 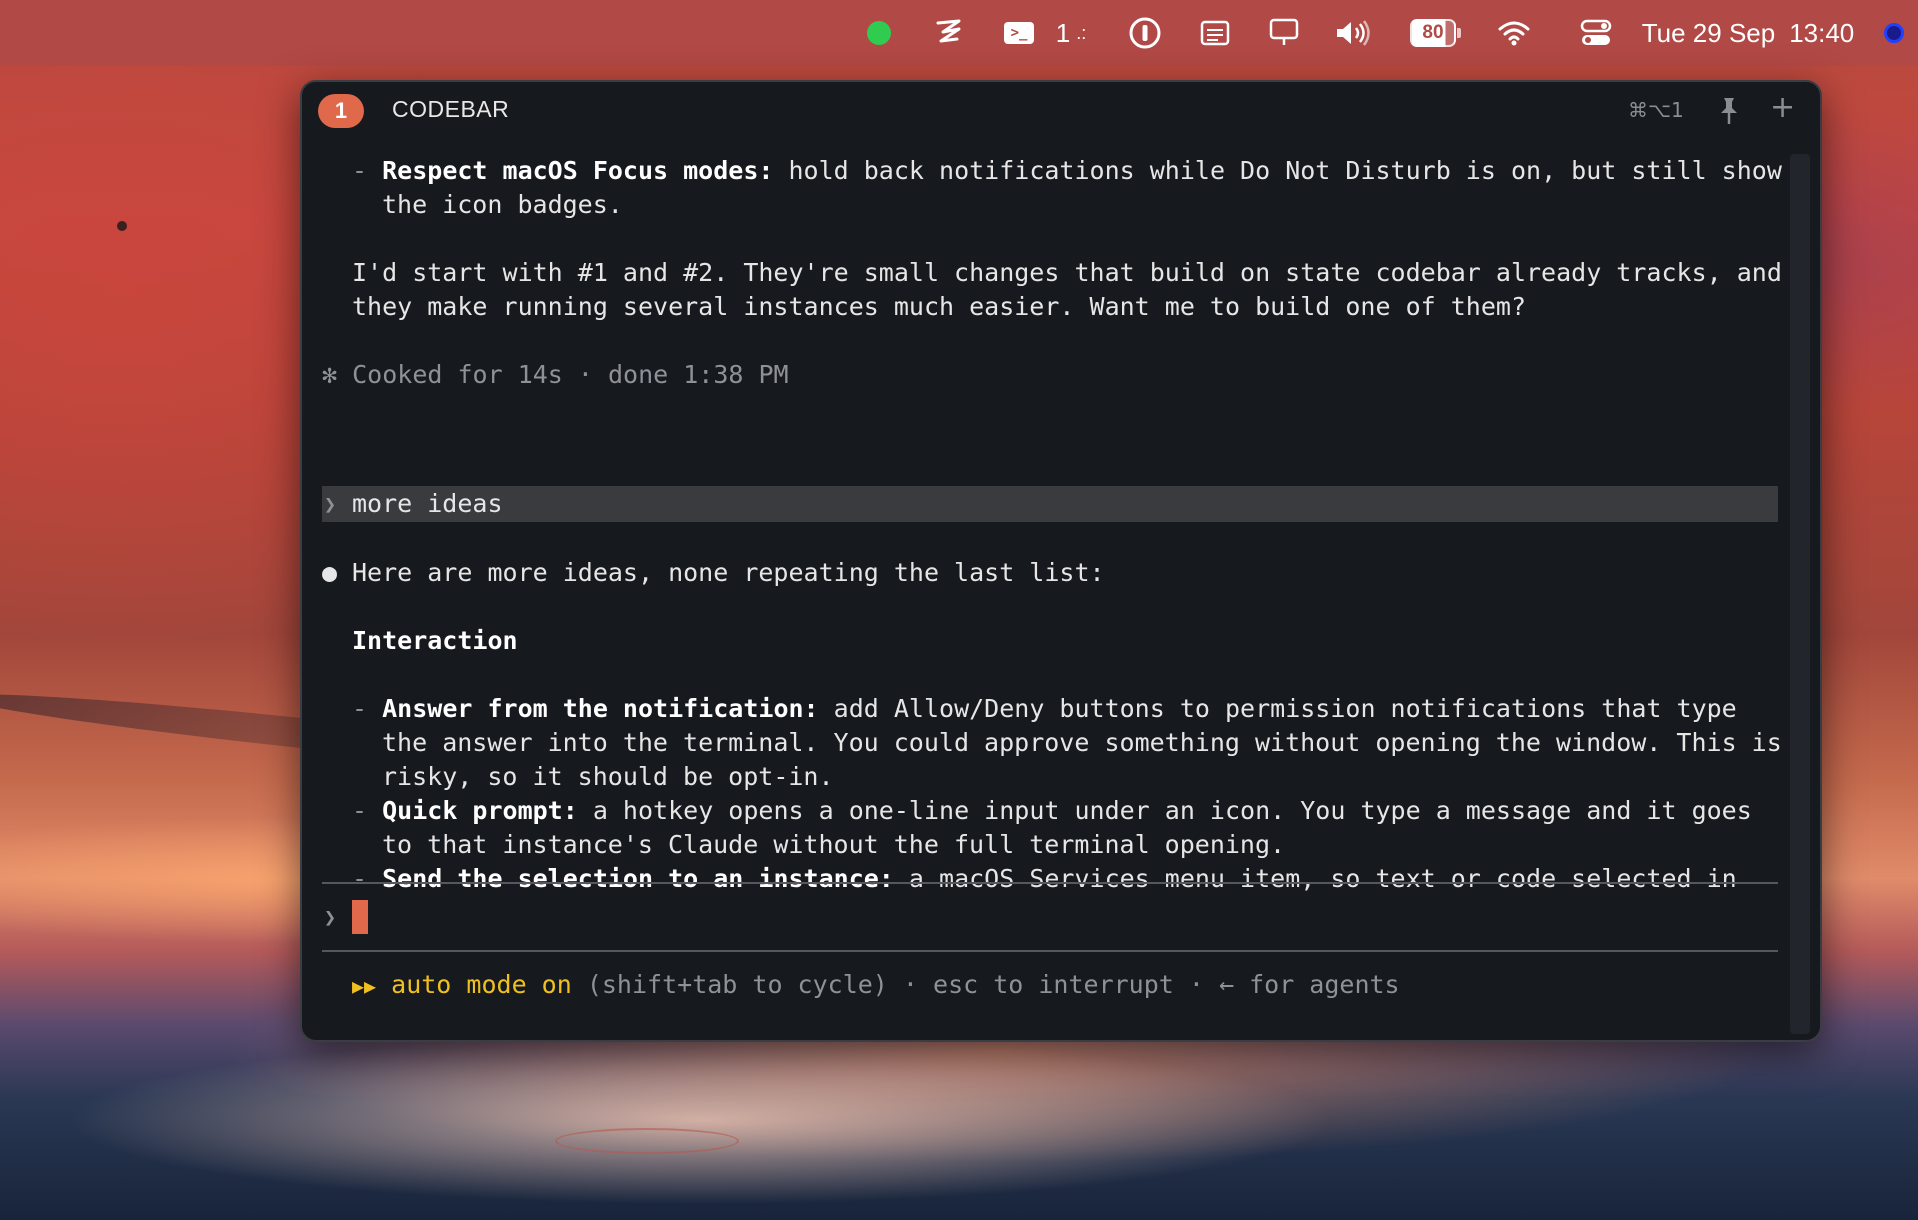 What do you see at coordinates (1782, 107) in the screenshot?
I see `new-tab-button: +` at bounding box center [1782, 107].